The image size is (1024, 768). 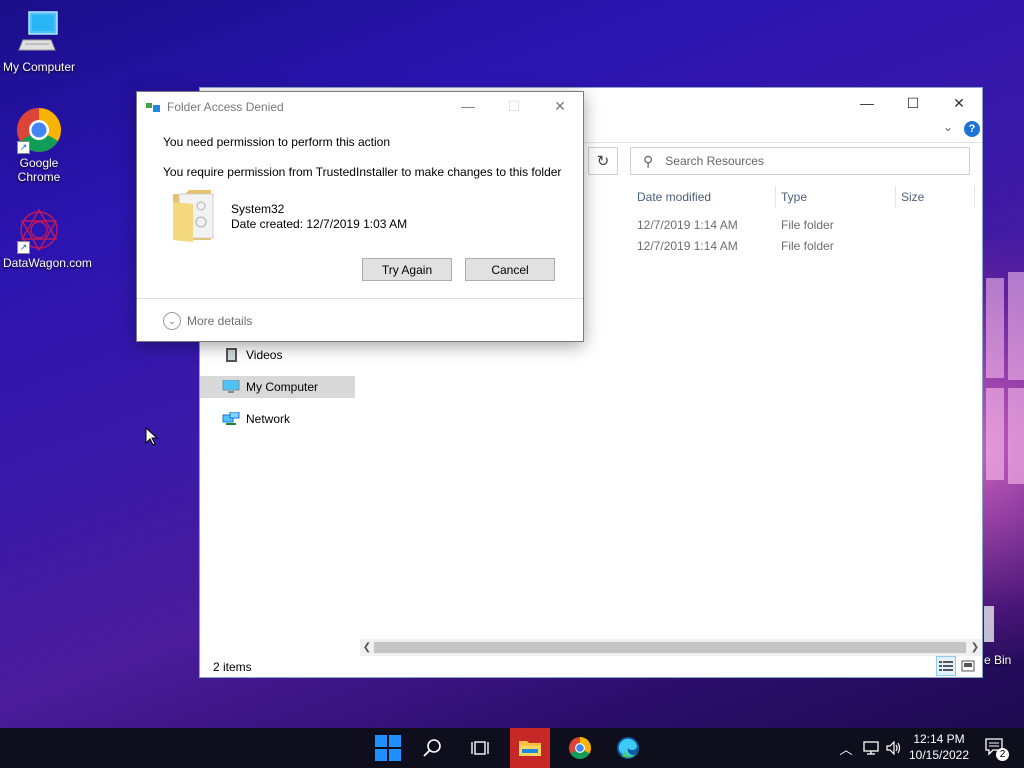 I want to click on desktop-icon-label: DataWagon.com, so click(x=47, y=263).